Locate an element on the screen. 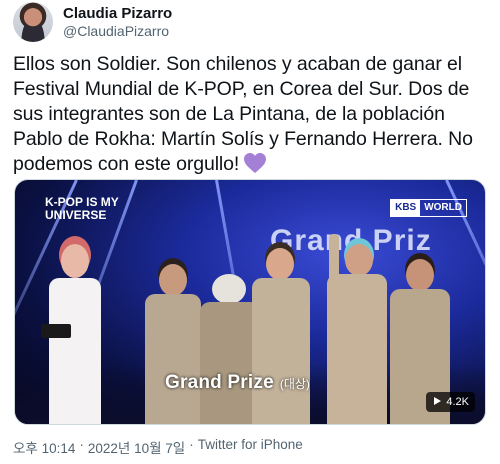 The height and width of the screenshot is (464, 500). author-names: Claudia Pizarro @ClaudiaPizarro is located at coordinates (117, 22).